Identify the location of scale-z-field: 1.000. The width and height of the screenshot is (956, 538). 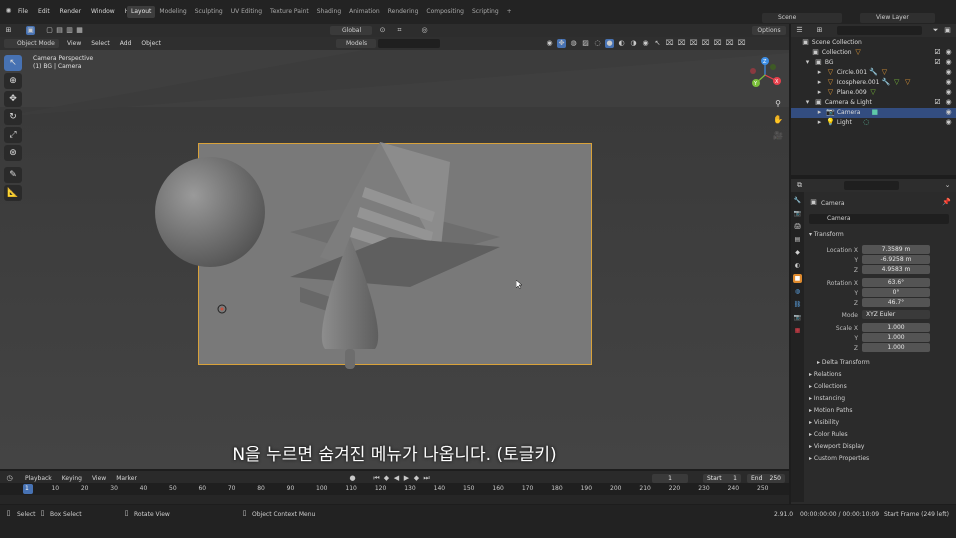
(896, 347).